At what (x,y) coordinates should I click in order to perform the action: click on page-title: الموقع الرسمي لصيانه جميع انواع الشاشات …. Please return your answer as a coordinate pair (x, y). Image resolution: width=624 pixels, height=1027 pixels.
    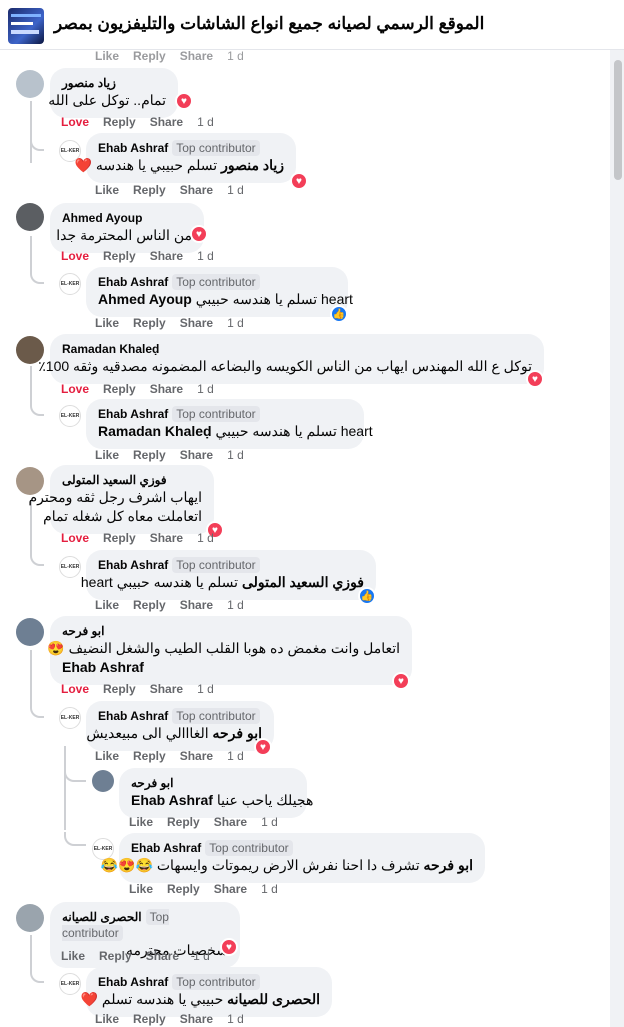
    Looking at the image, I should click on (269, 24).